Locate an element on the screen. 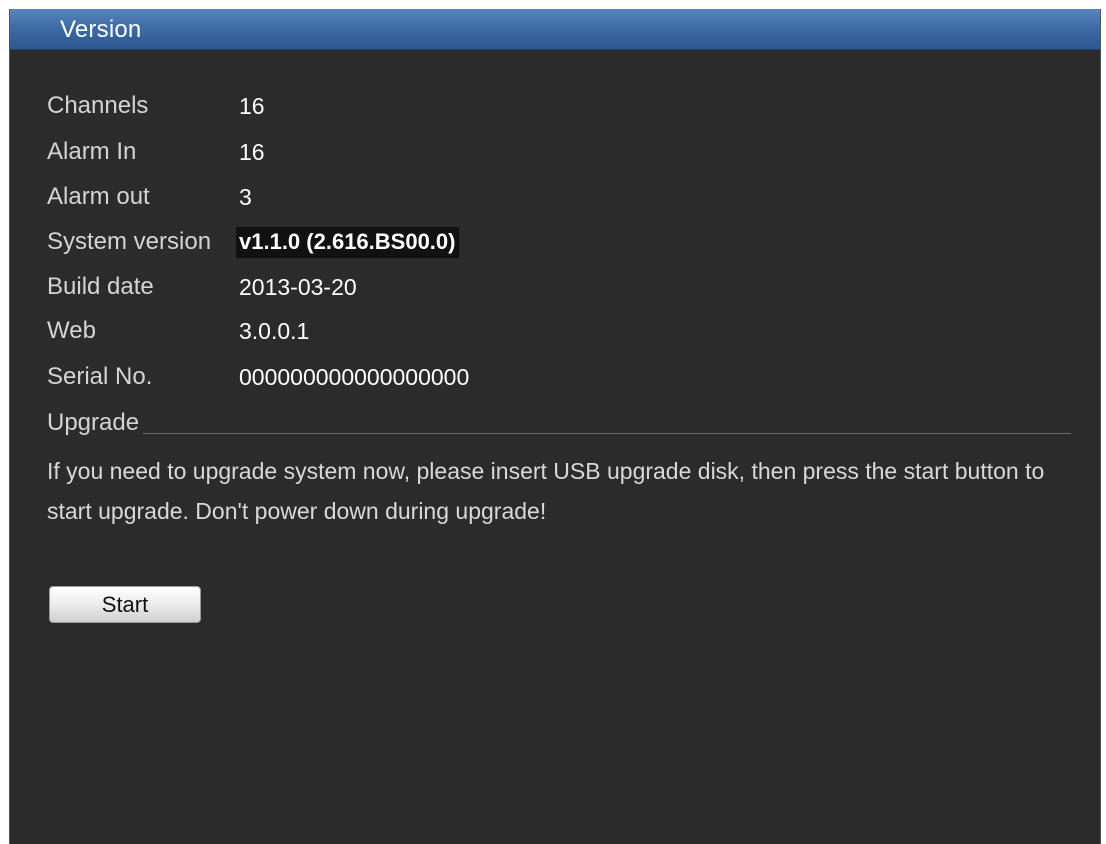 This screenshot has width=1106, height=844. alarm-in-value: 16 is located at coordinates (252, 151).